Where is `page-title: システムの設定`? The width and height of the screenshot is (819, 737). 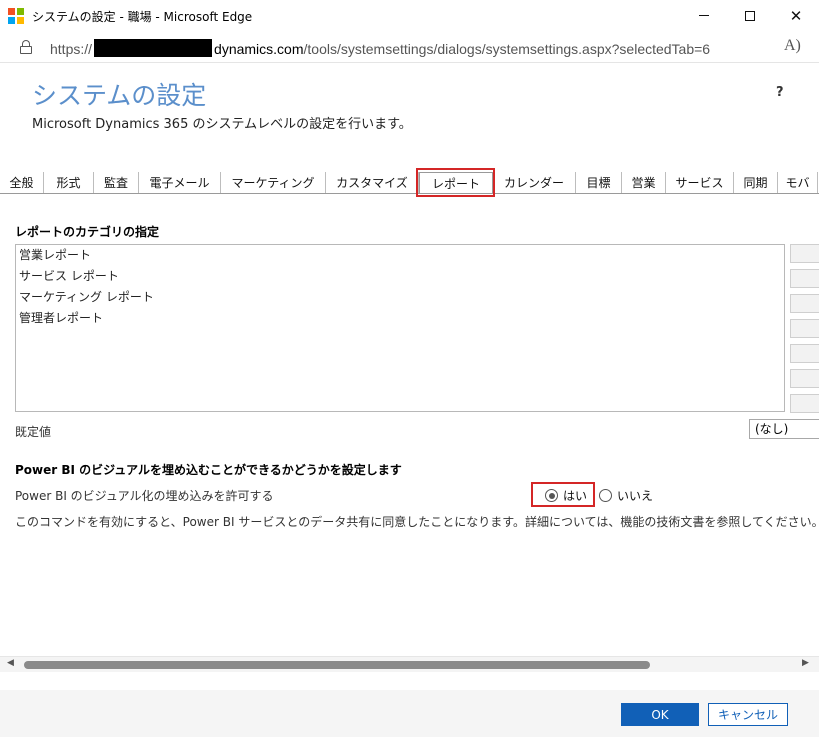
page-title: システムの設定 is located at coordinates (119, 95).